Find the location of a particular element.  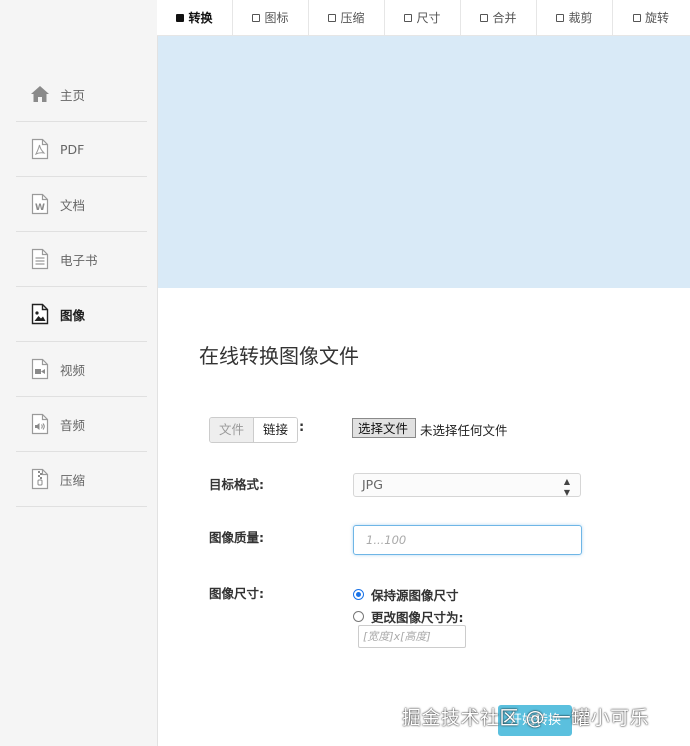

sidebar-item-image: 图像 is located at coordinates (81, 314).